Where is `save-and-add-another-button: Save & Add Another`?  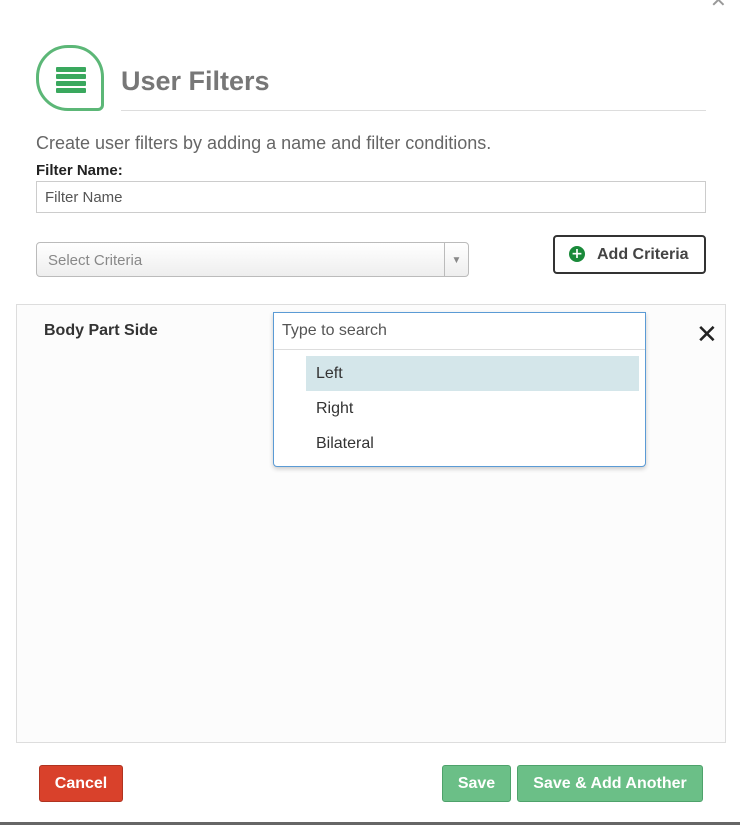 save-and-add-another-button: Save & Add Another is located at coordinates (610, 783).